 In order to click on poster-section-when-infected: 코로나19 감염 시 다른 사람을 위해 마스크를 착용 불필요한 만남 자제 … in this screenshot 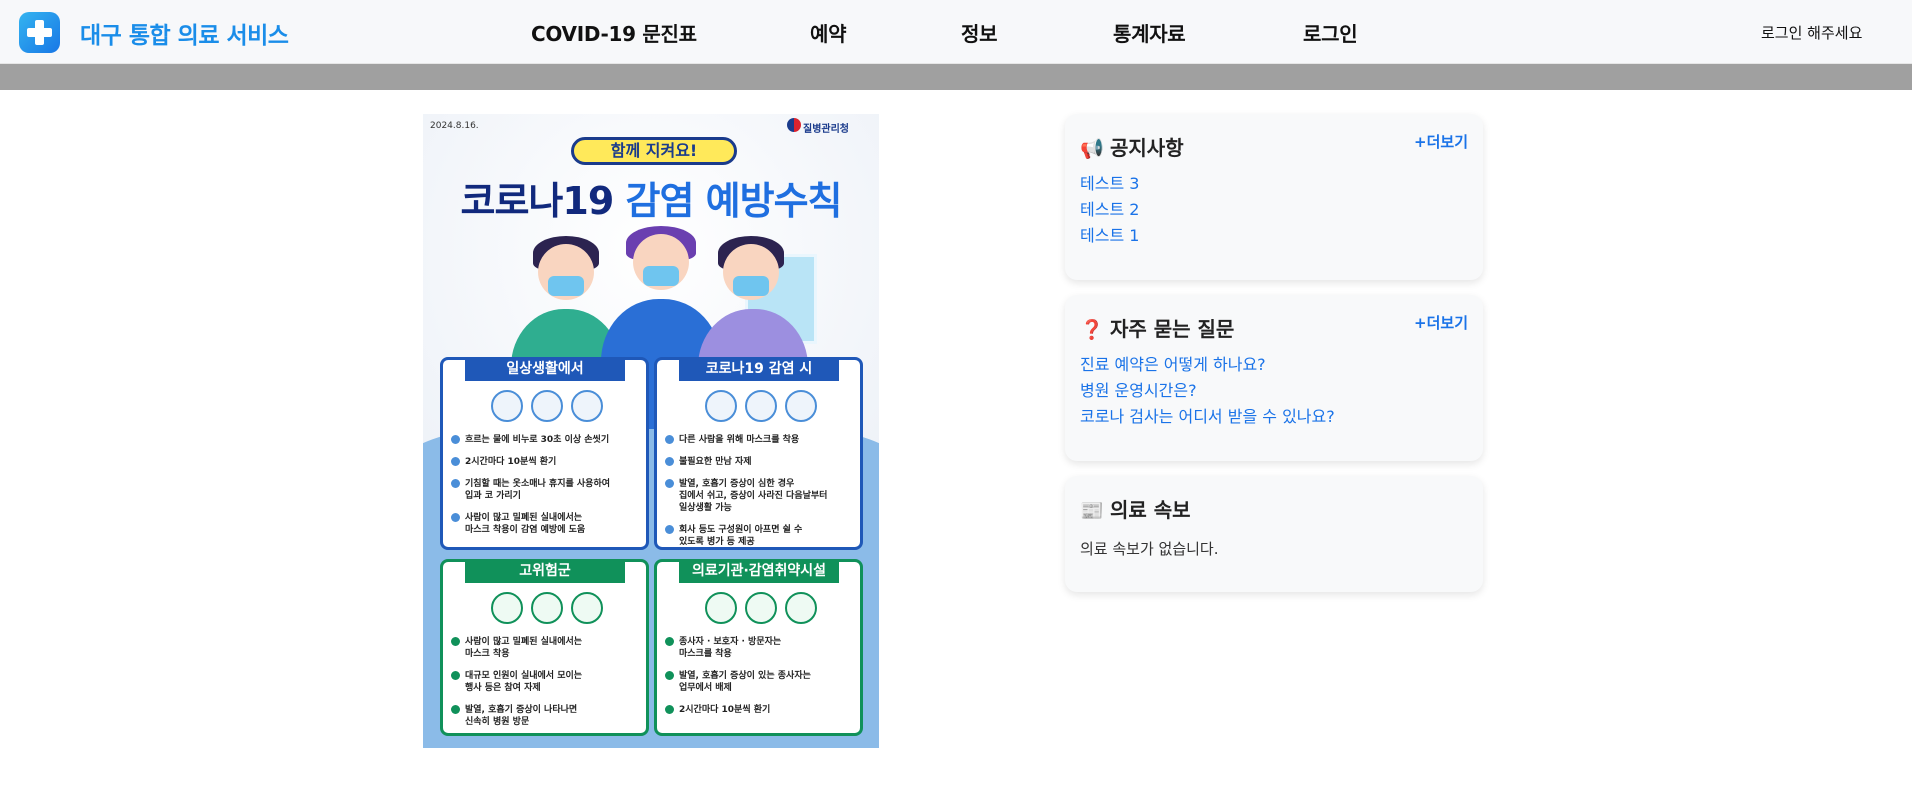, I will do `click(758, 453)`.